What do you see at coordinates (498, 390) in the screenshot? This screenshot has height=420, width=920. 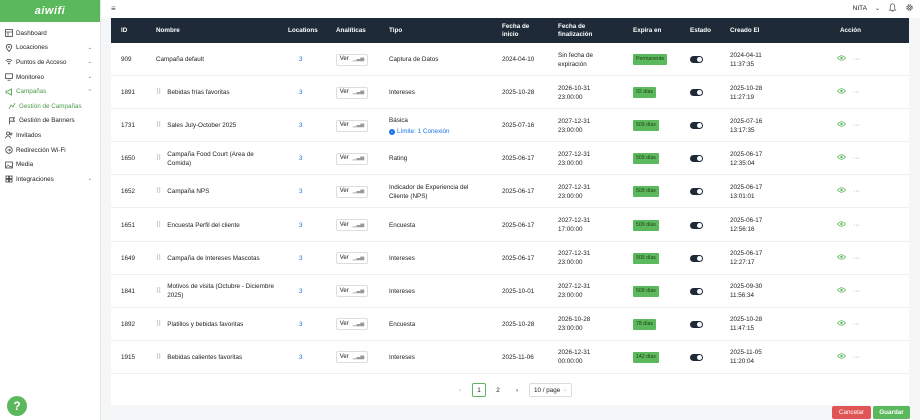 I see `page-2-button: 2` at bounding box center [498, 390].